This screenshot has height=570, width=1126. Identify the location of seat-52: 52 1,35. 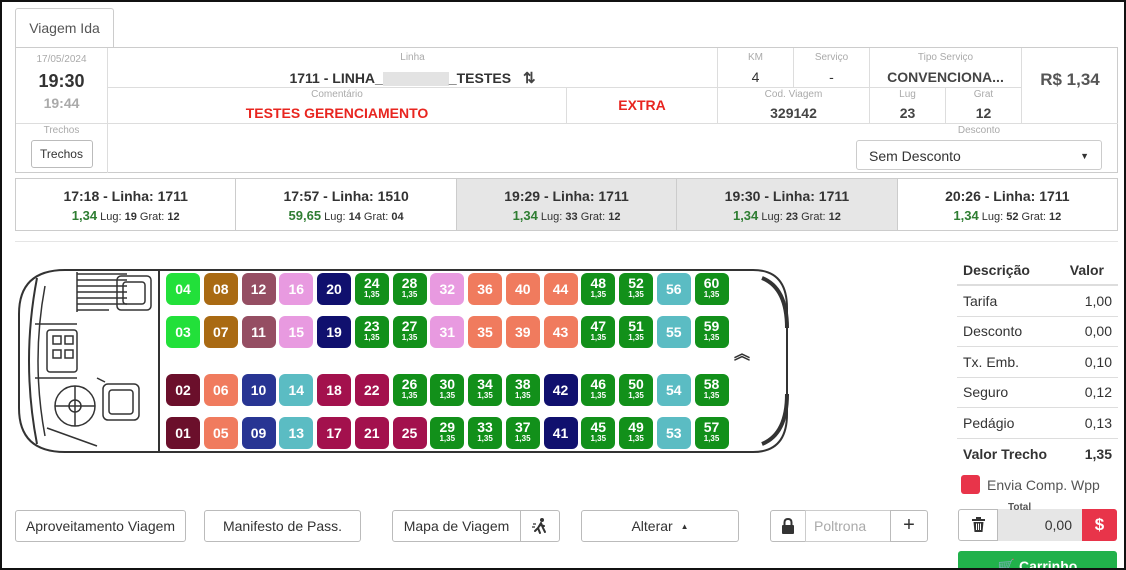
(636, 289).